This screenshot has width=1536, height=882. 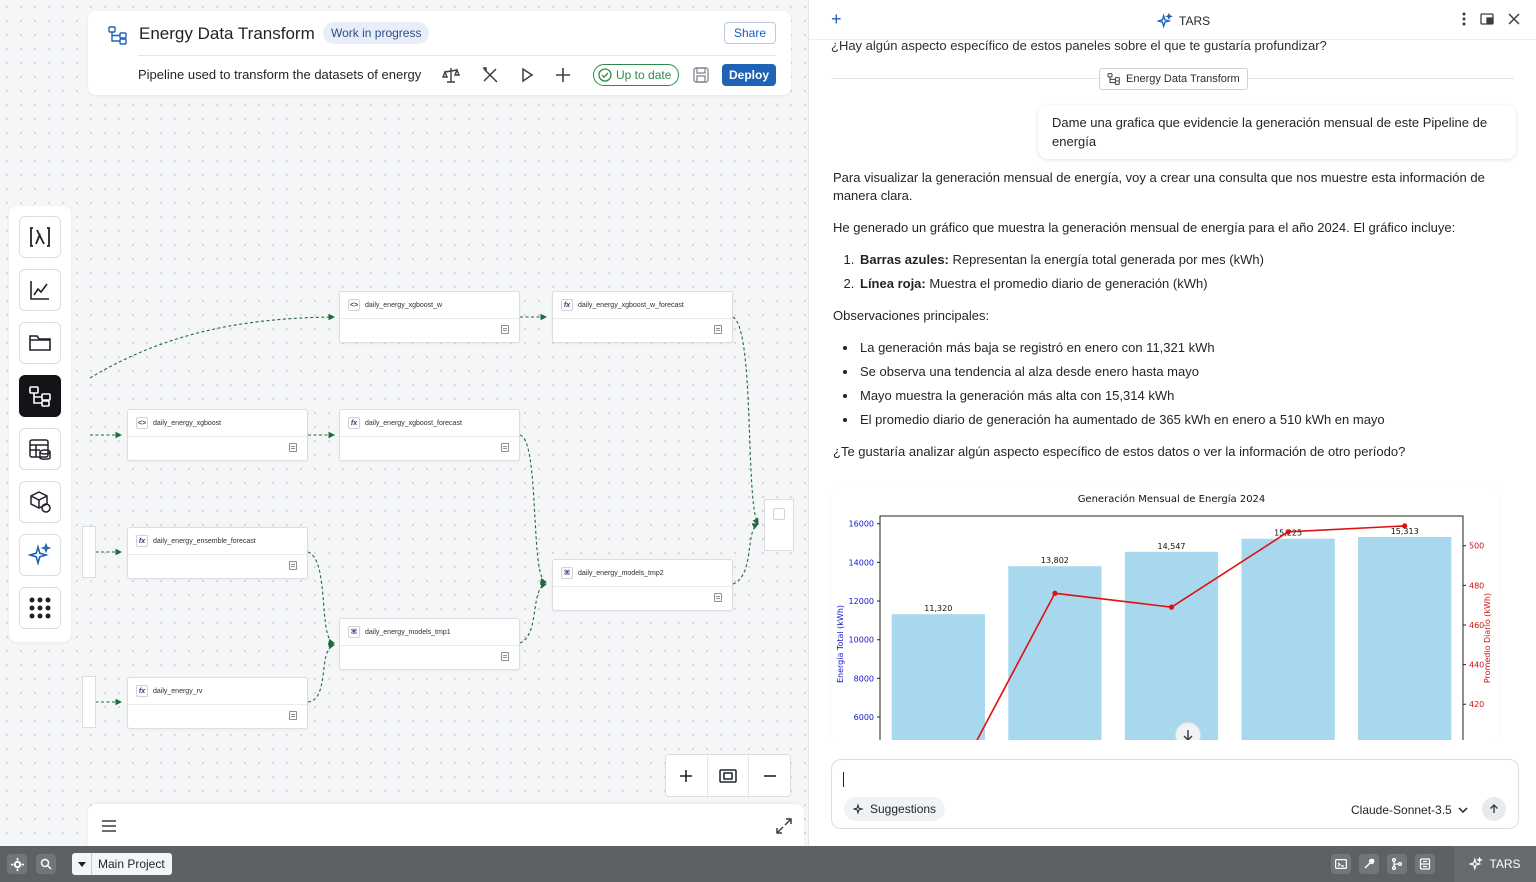 What do you see at coordinates (1341, 864) in the screenshot?
I see `terminal-button` at bounding box center [1341, 864].